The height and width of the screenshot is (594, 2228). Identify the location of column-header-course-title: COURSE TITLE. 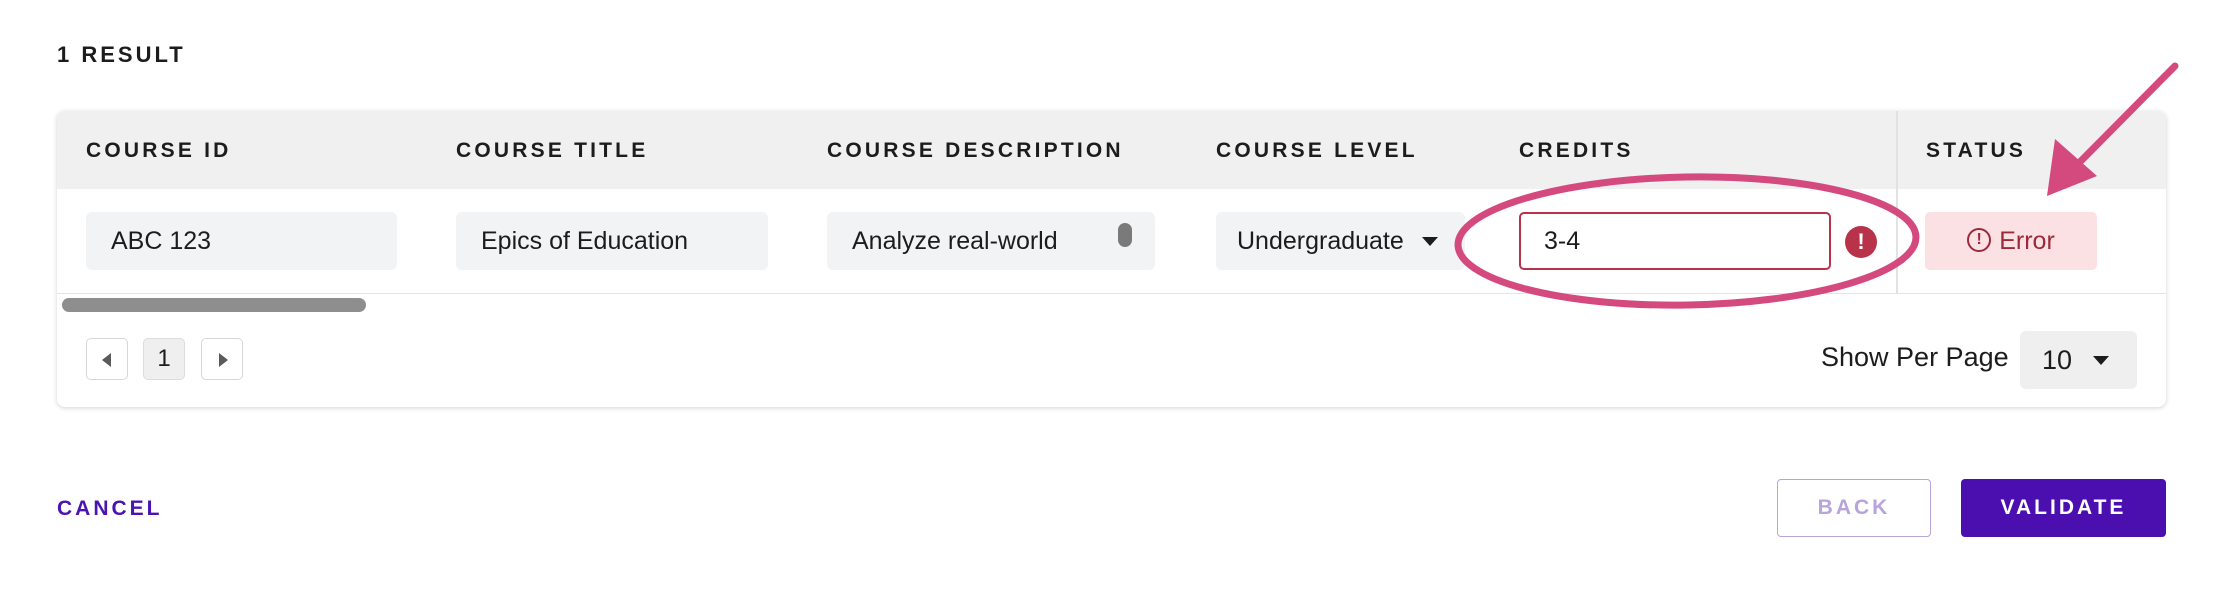
(552, 150).